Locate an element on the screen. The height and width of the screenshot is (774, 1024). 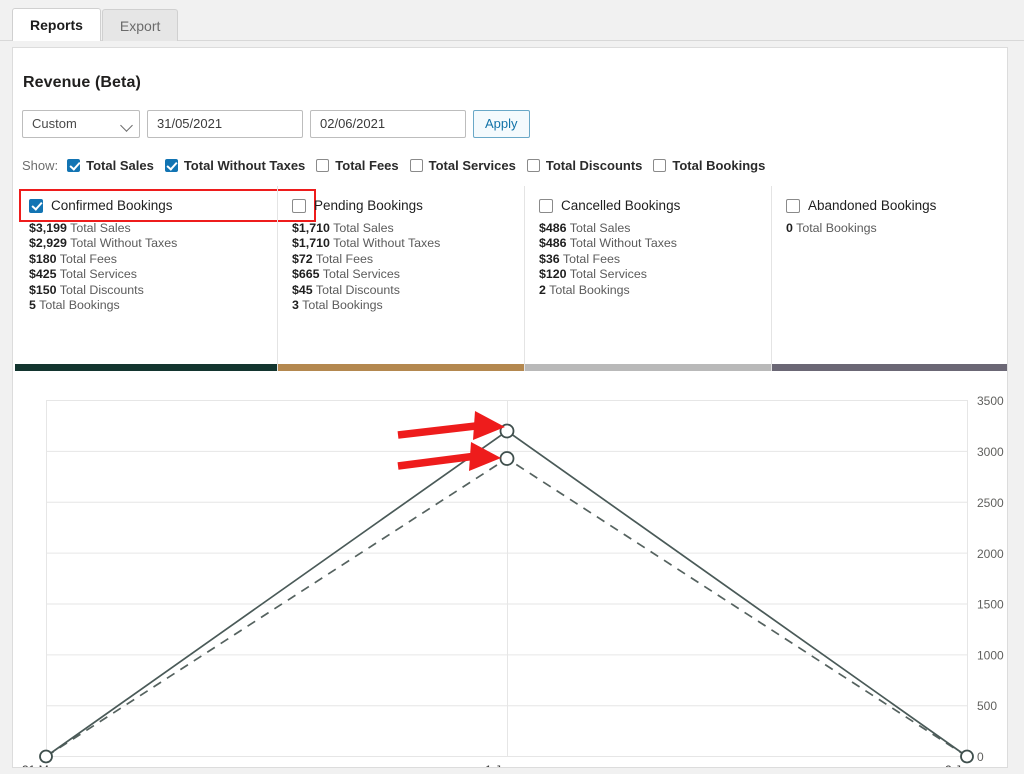
stat-value: $120 is located at coordinates (553, 274).